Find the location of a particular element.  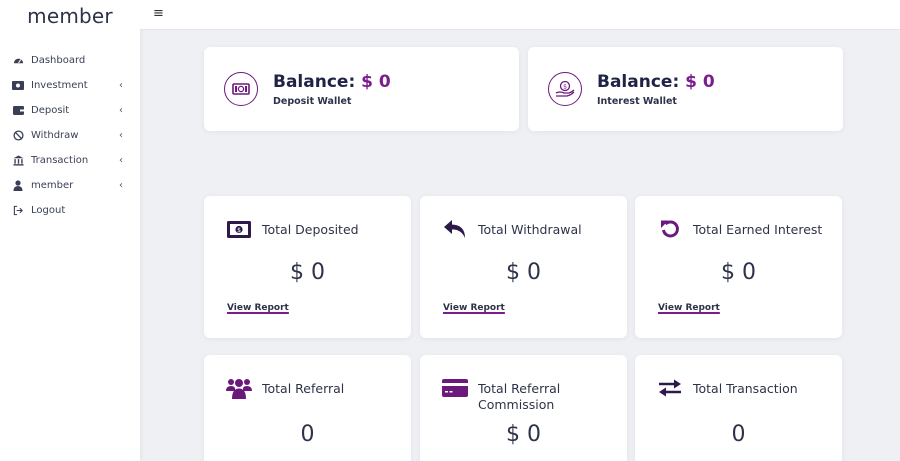

top-bar: ≡ is located at coordinates (520, 15).